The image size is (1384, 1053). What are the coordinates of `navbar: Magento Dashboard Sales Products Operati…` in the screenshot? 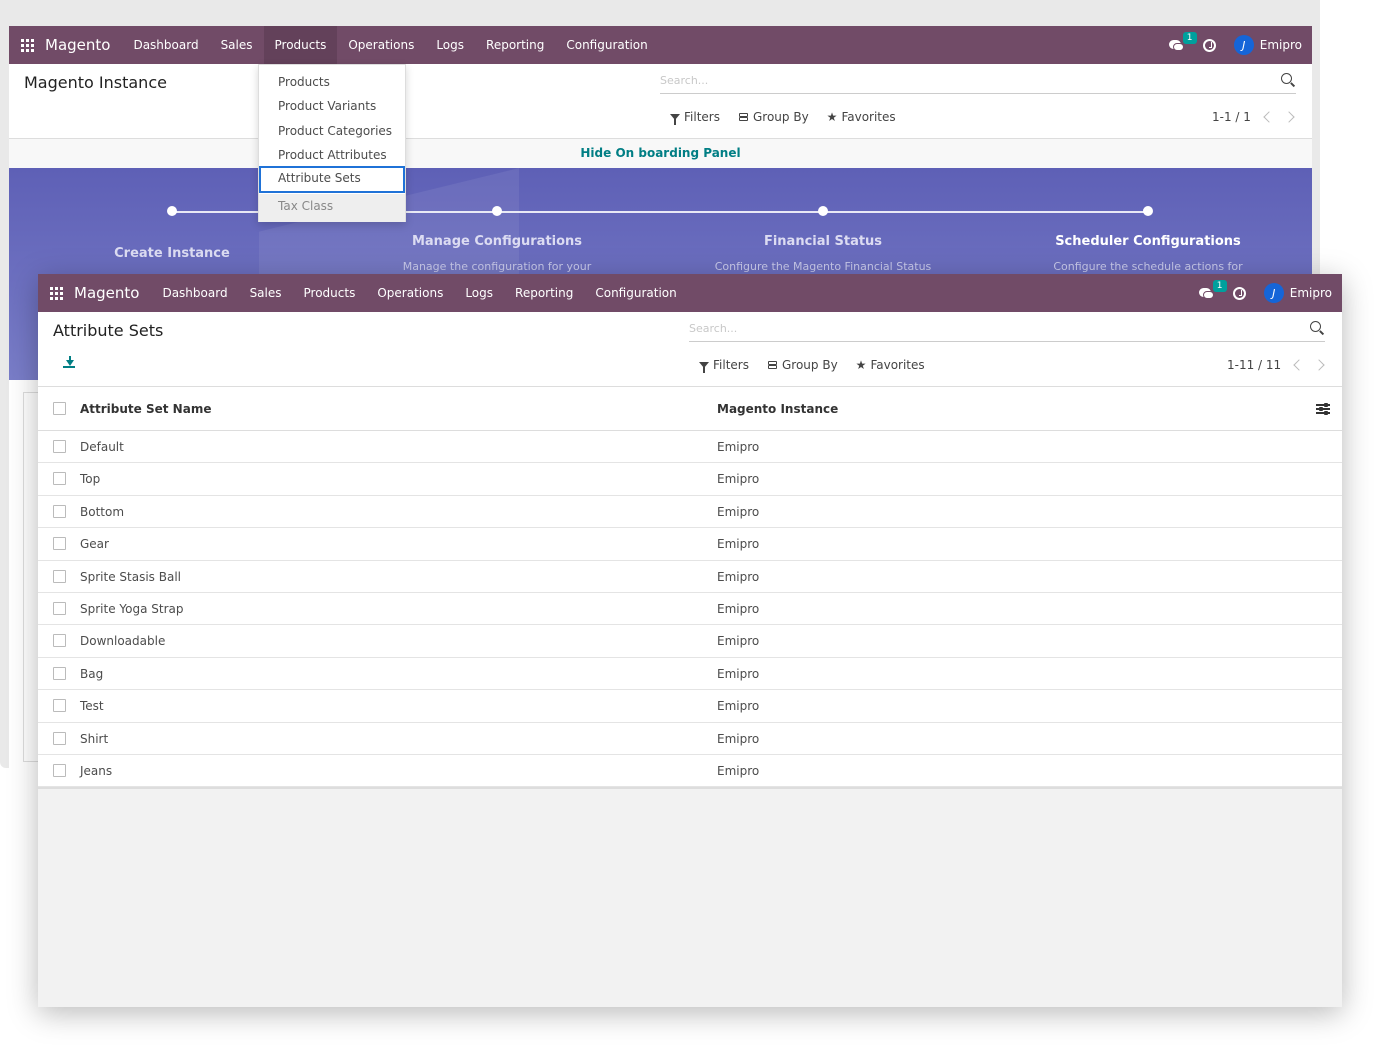 It's located at (660, 45).